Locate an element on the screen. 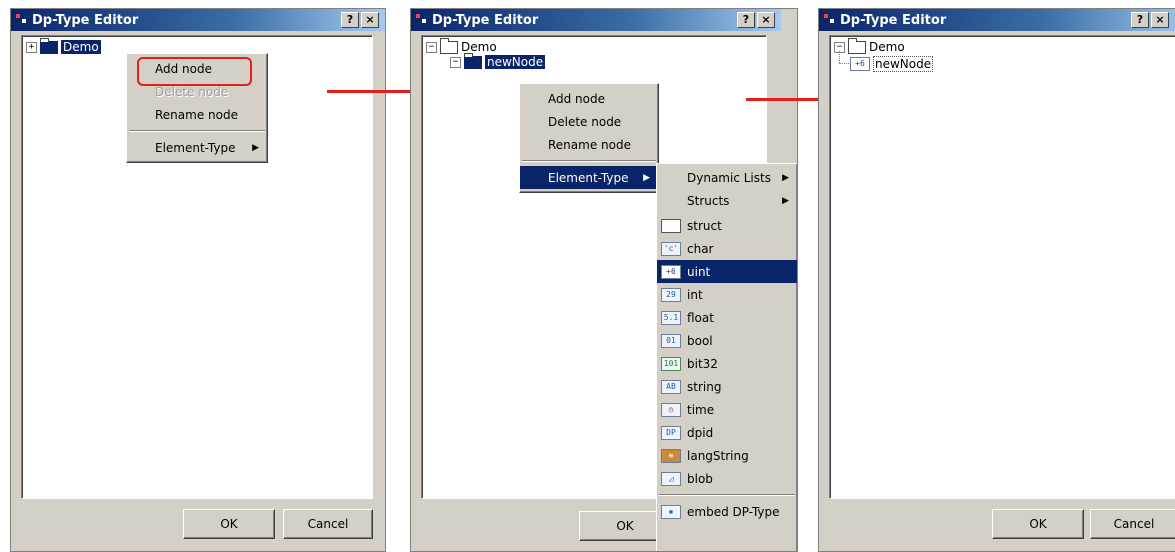 This screenshot has height=552, width=1175. string-icon: AB is located at coordinates (671, 386).